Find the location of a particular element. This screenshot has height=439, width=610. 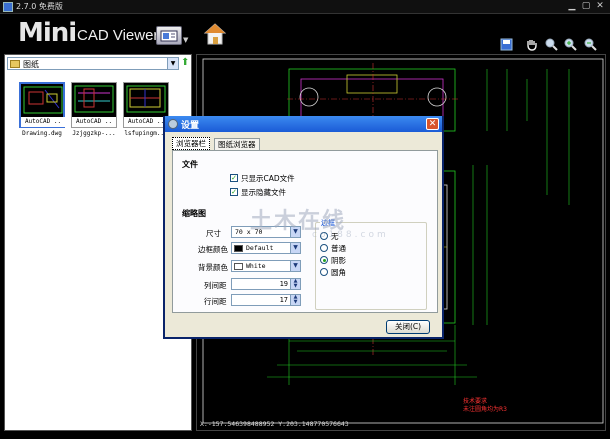

dialog-close-button: ✕ is located at coordinates (432, 124).